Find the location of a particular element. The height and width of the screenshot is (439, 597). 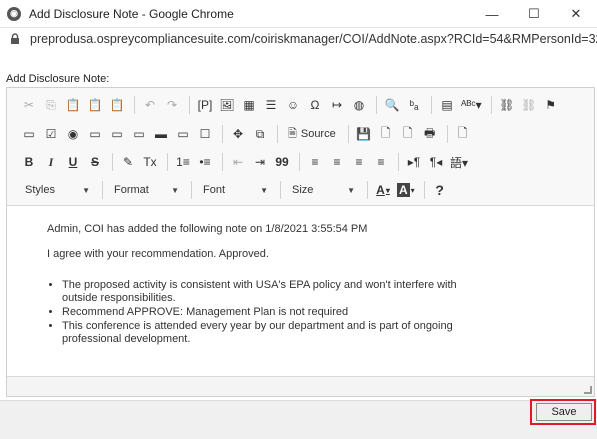

bulleted-list-icon: •≡ is located at coordinates (205, 162).